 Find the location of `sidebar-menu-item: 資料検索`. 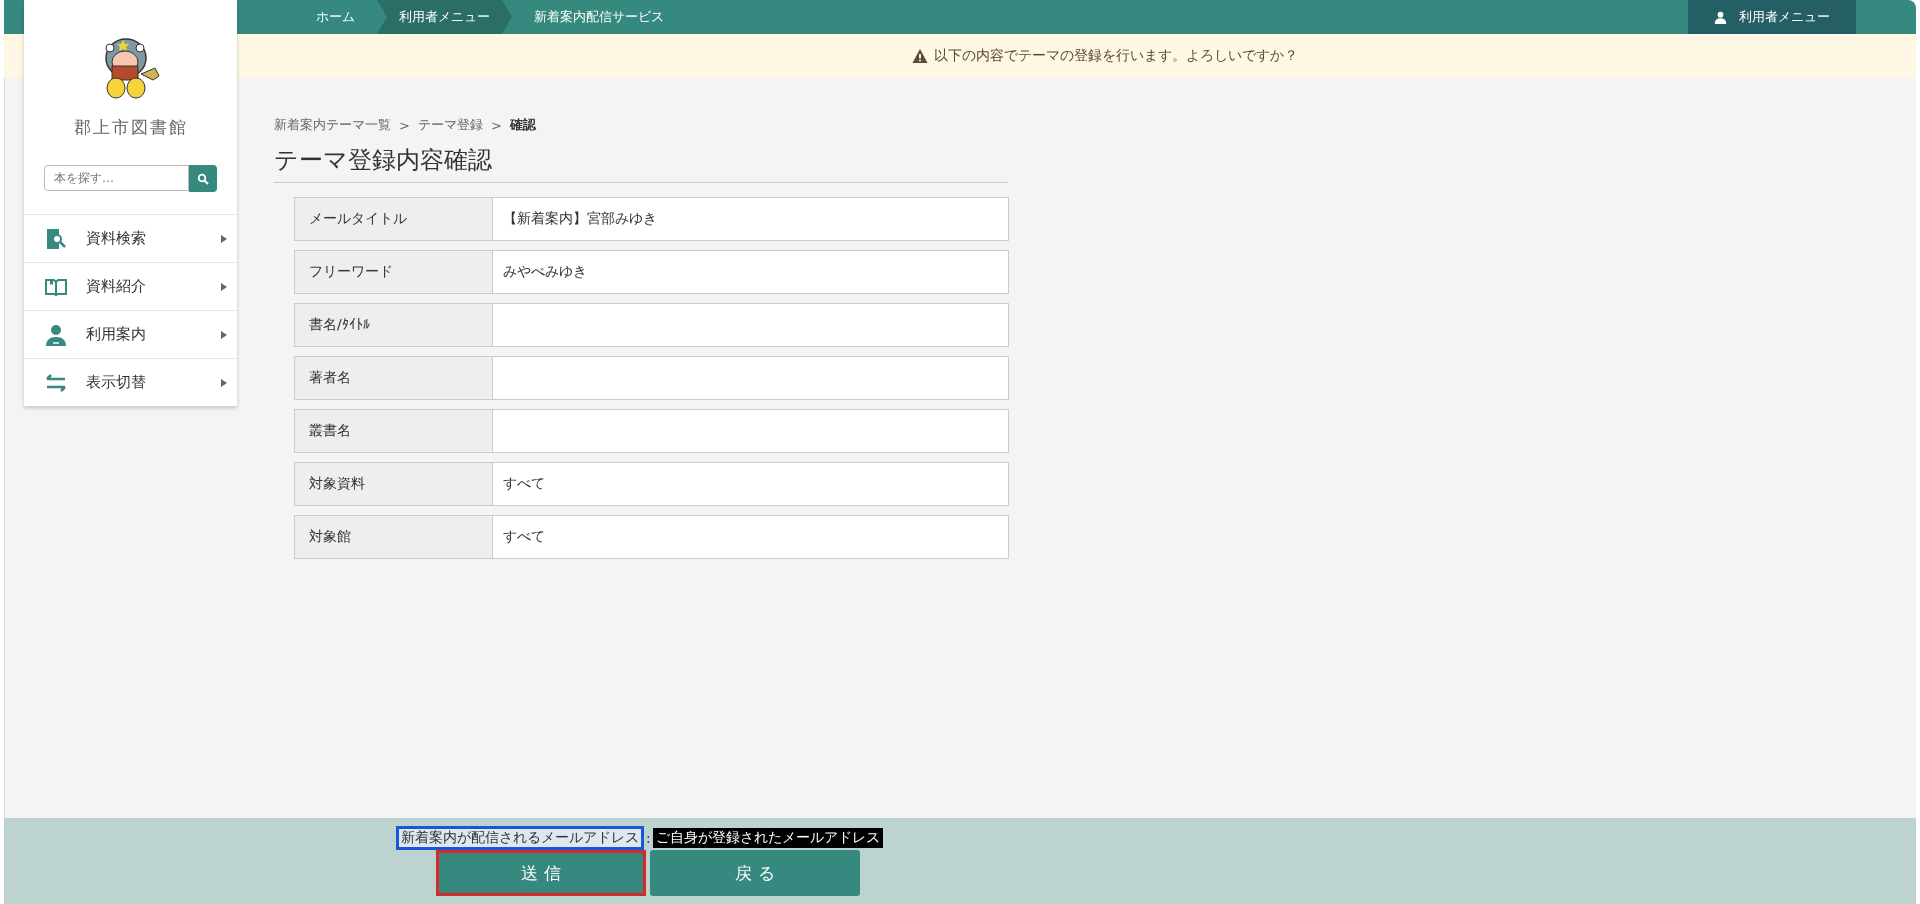

sidebar-menu-item: 資料検索 is located at coordinates (130, 238).